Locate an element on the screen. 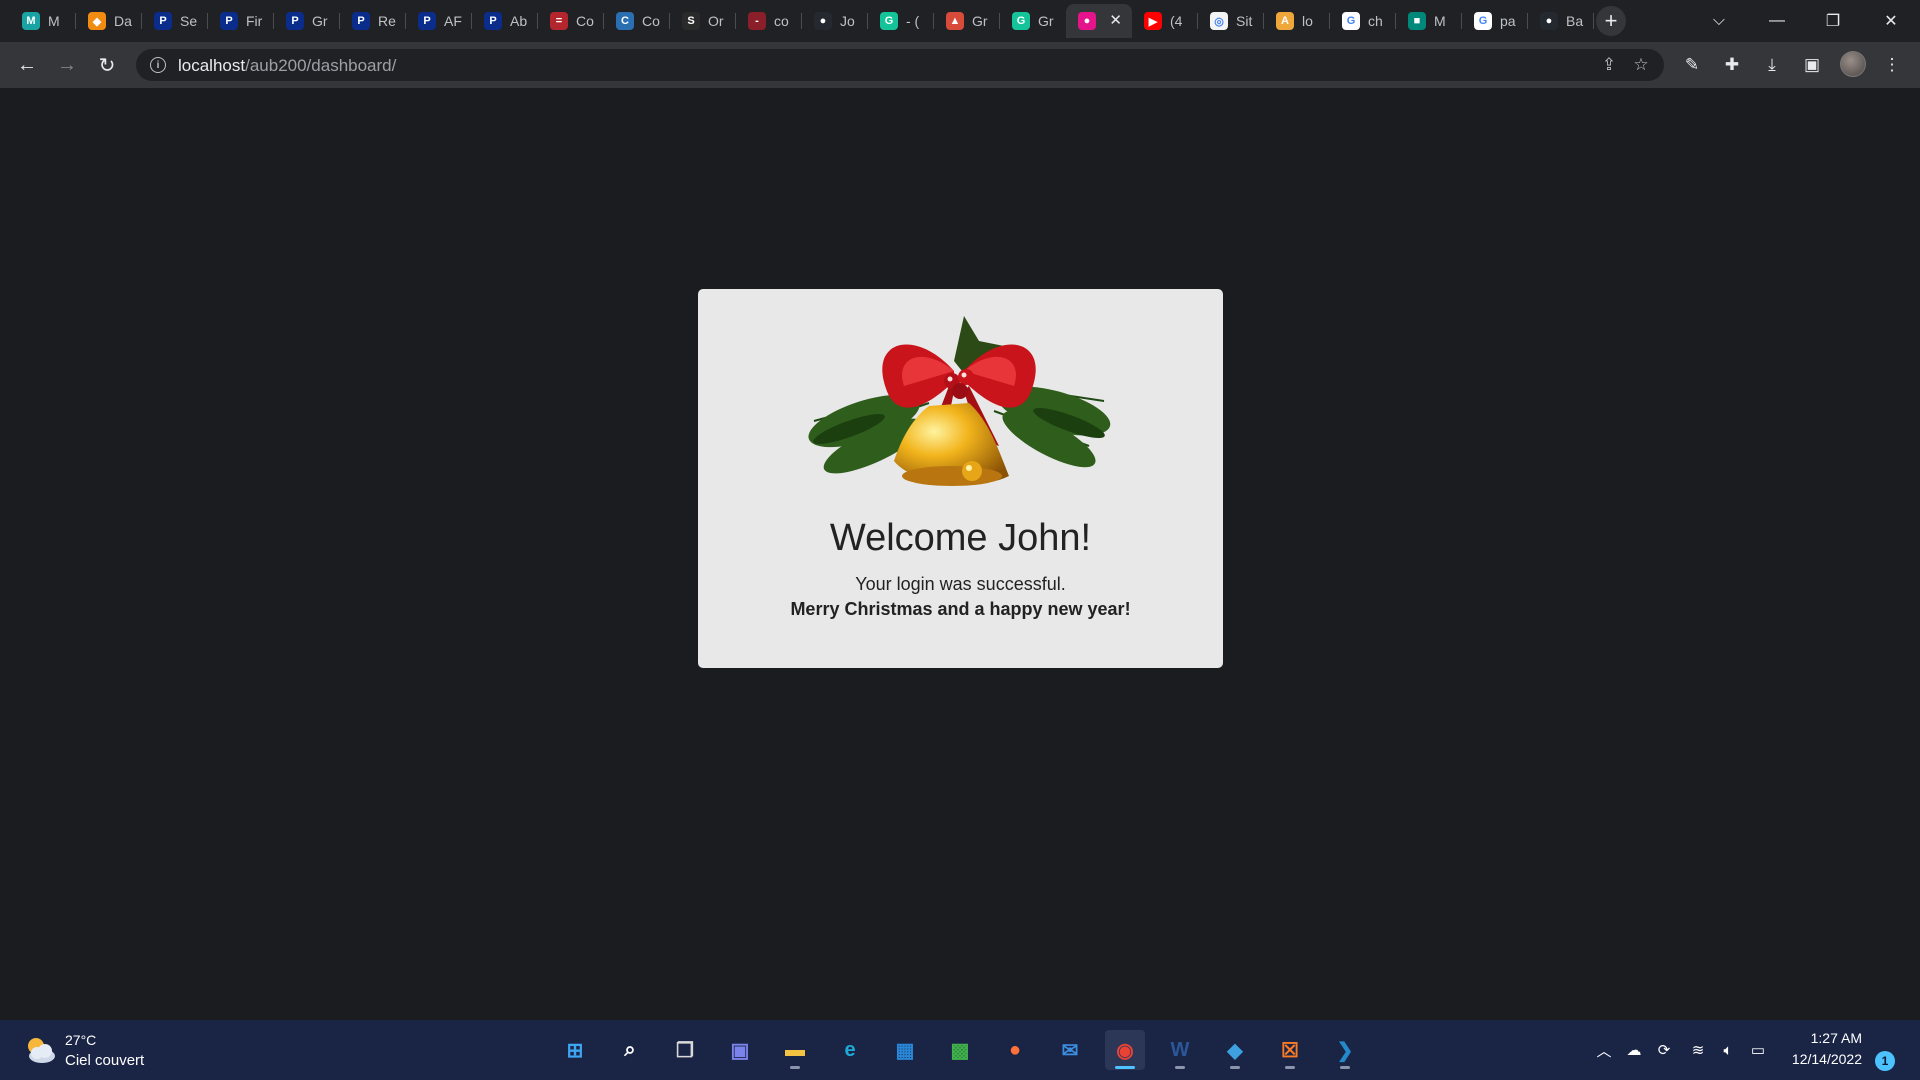  tab-title: Jo is located at coordinates (847, 21).